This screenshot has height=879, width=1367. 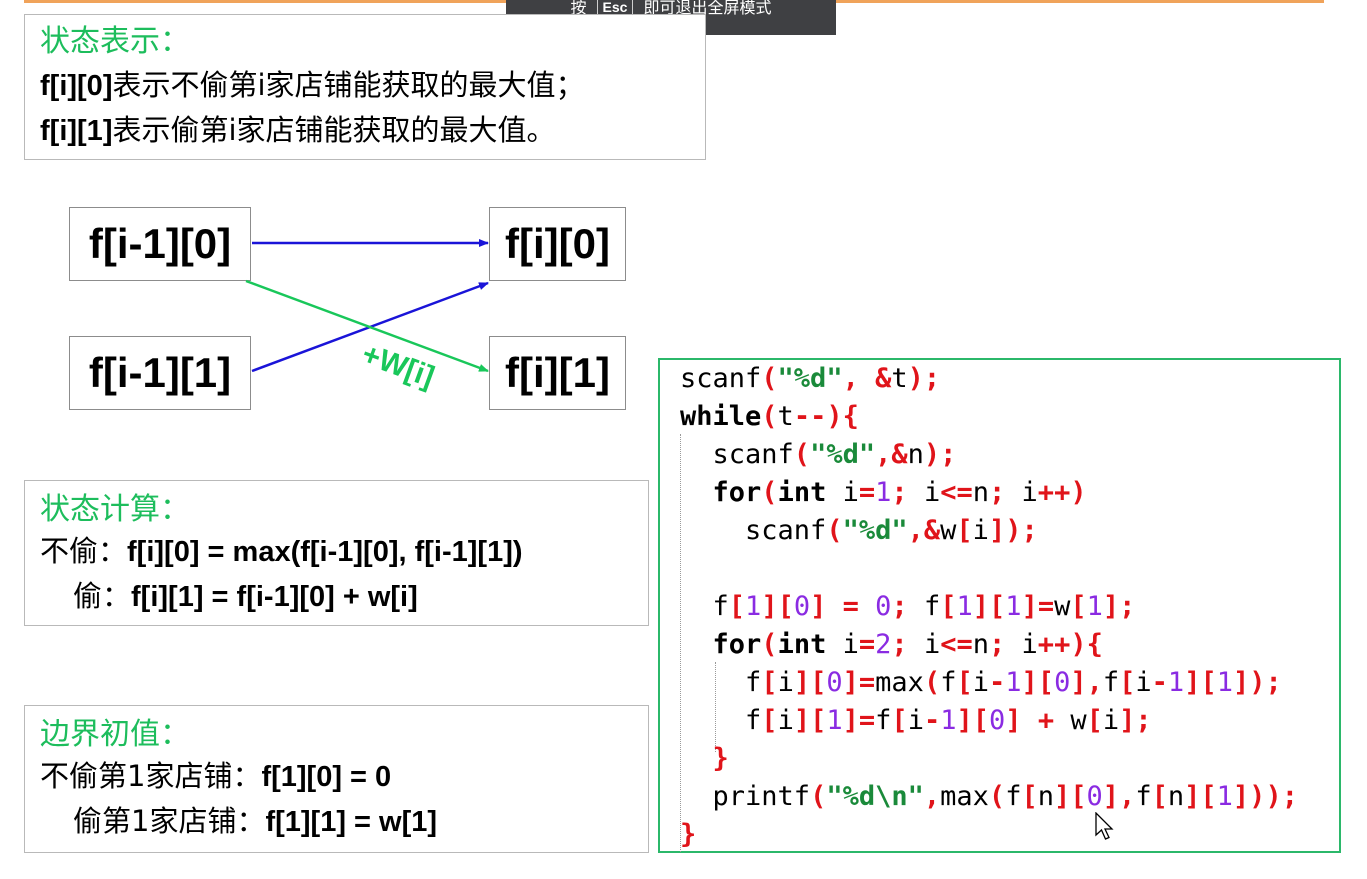 What do you see at coordinates (688, 834) in the screenshot?
I see `code-line-12: }` at bounding box center [688, 834].